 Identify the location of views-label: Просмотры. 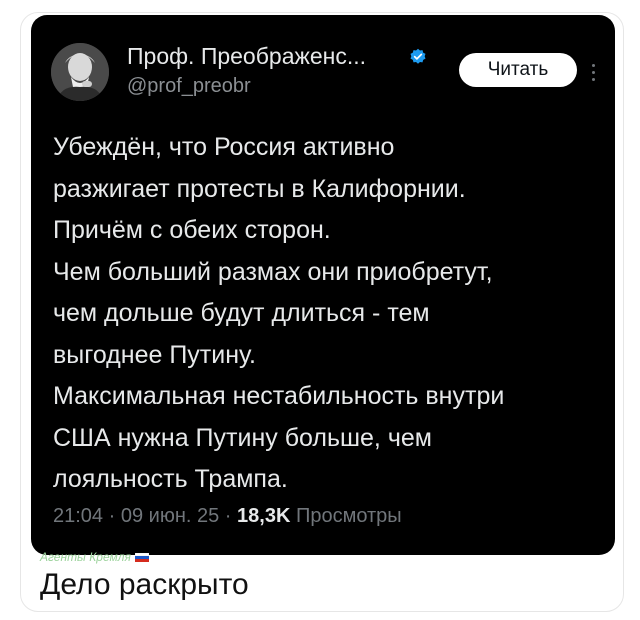
(348, 516).